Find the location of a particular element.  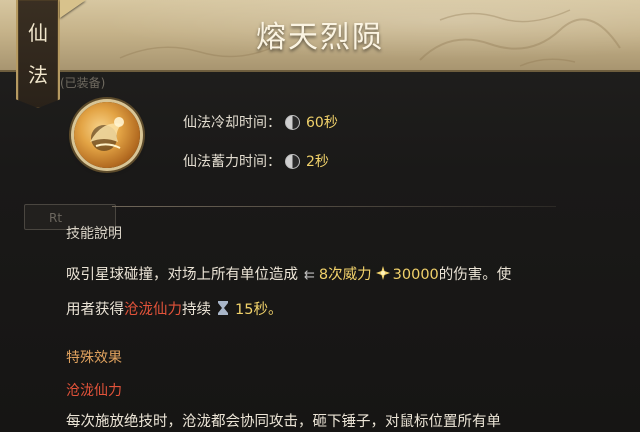

special-effect-heading: 特殊效果 is located at coordinates (94, 358).